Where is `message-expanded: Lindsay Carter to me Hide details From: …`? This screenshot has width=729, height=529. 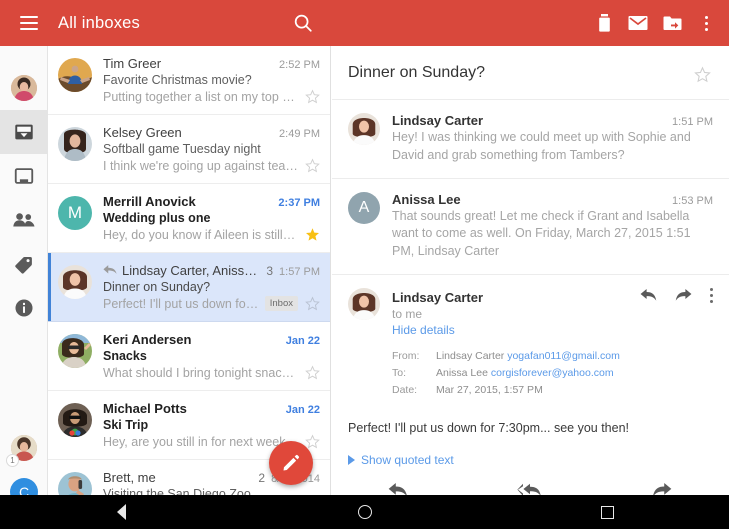
message-expanded: Lindsay Carter to me Hide details From: … is located at coordinates (530, 338).